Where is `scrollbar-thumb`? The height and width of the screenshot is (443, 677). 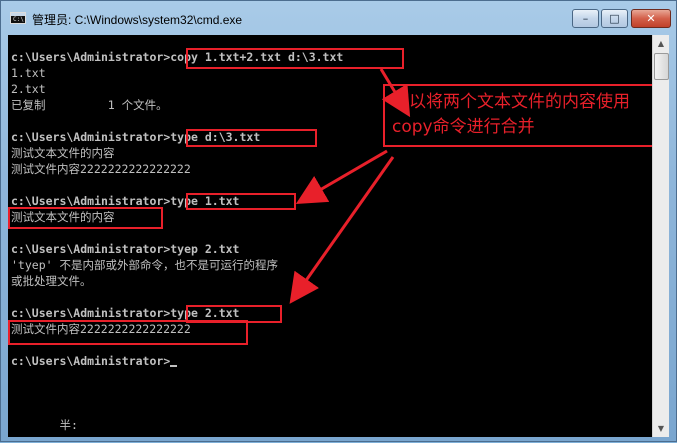 scrollbar-thumb is located at coordinates (661, 66).